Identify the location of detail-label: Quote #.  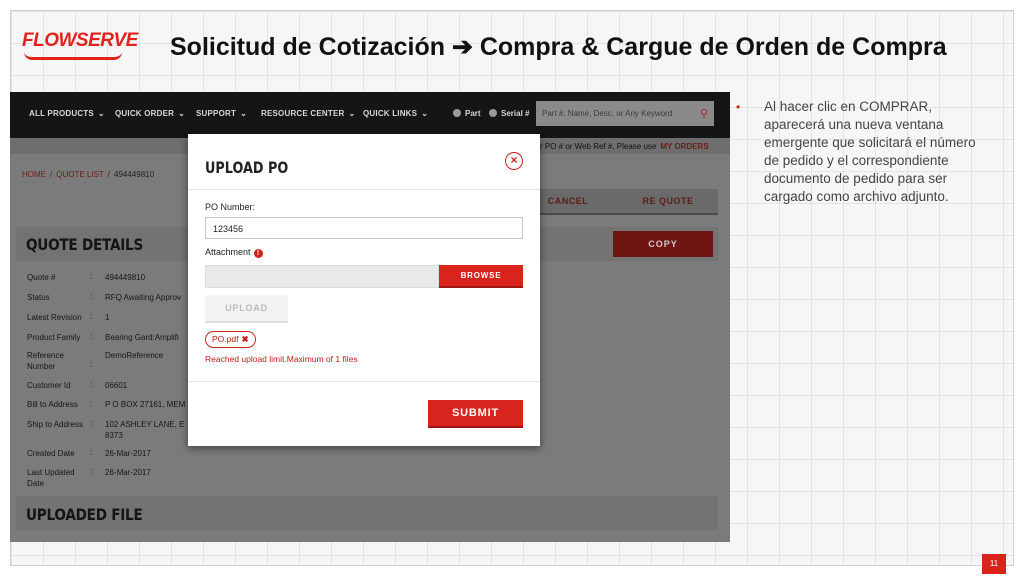
(41, 277).